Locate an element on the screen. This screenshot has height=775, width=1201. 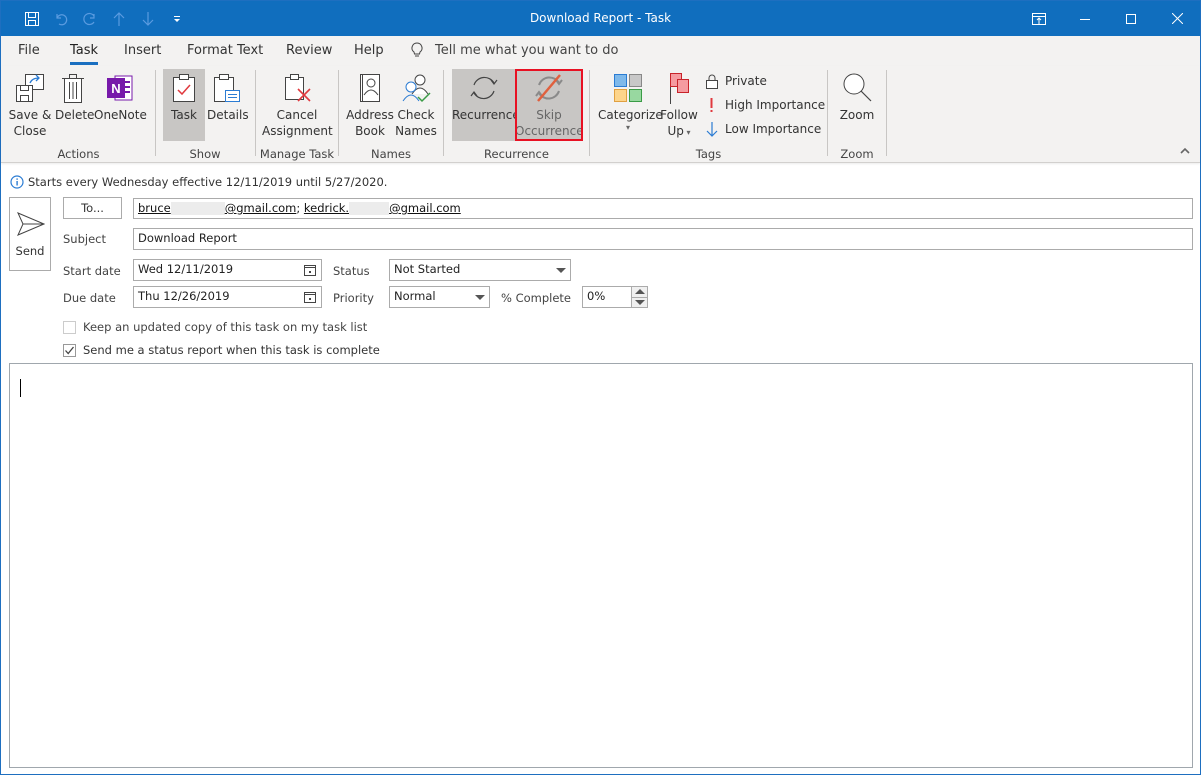
send-icon is located at coordinates (31, 224).